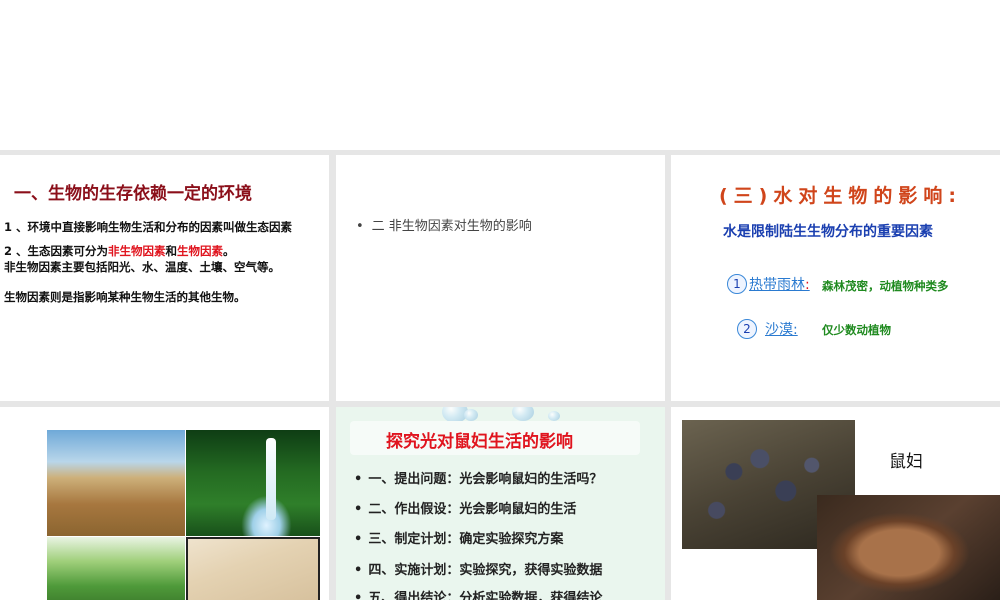  Describe the element at coordinates (472, 509) in the screenshot. I see `step-2-text: 二、作出假设：光会影响鼠妇的生活` at that location.